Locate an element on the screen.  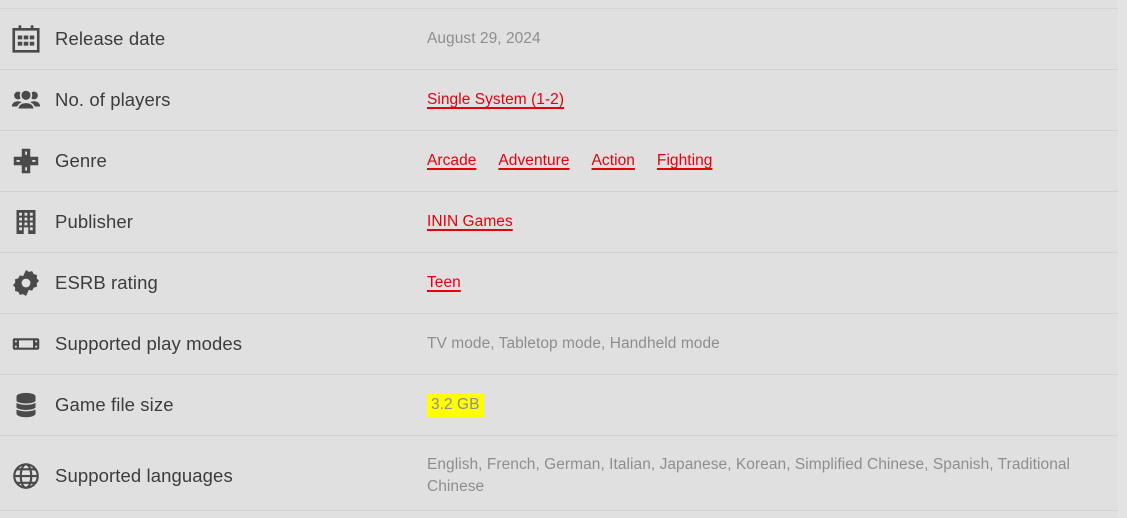
link-genre-adventure: Adventure is located at coordinates (533, 161).